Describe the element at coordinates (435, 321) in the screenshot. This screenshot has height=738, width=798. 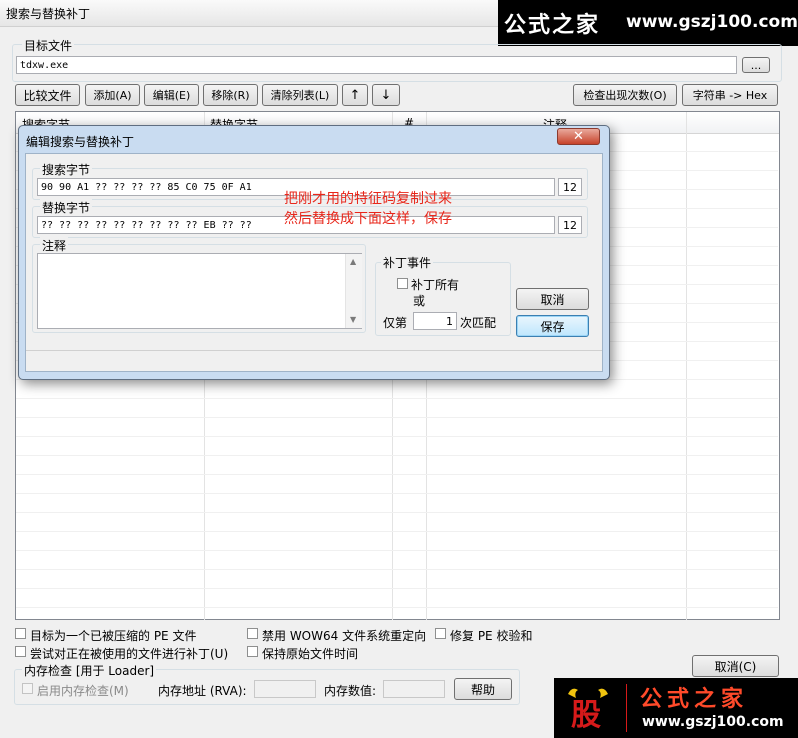
I see `match-index-input: 1` at that location.